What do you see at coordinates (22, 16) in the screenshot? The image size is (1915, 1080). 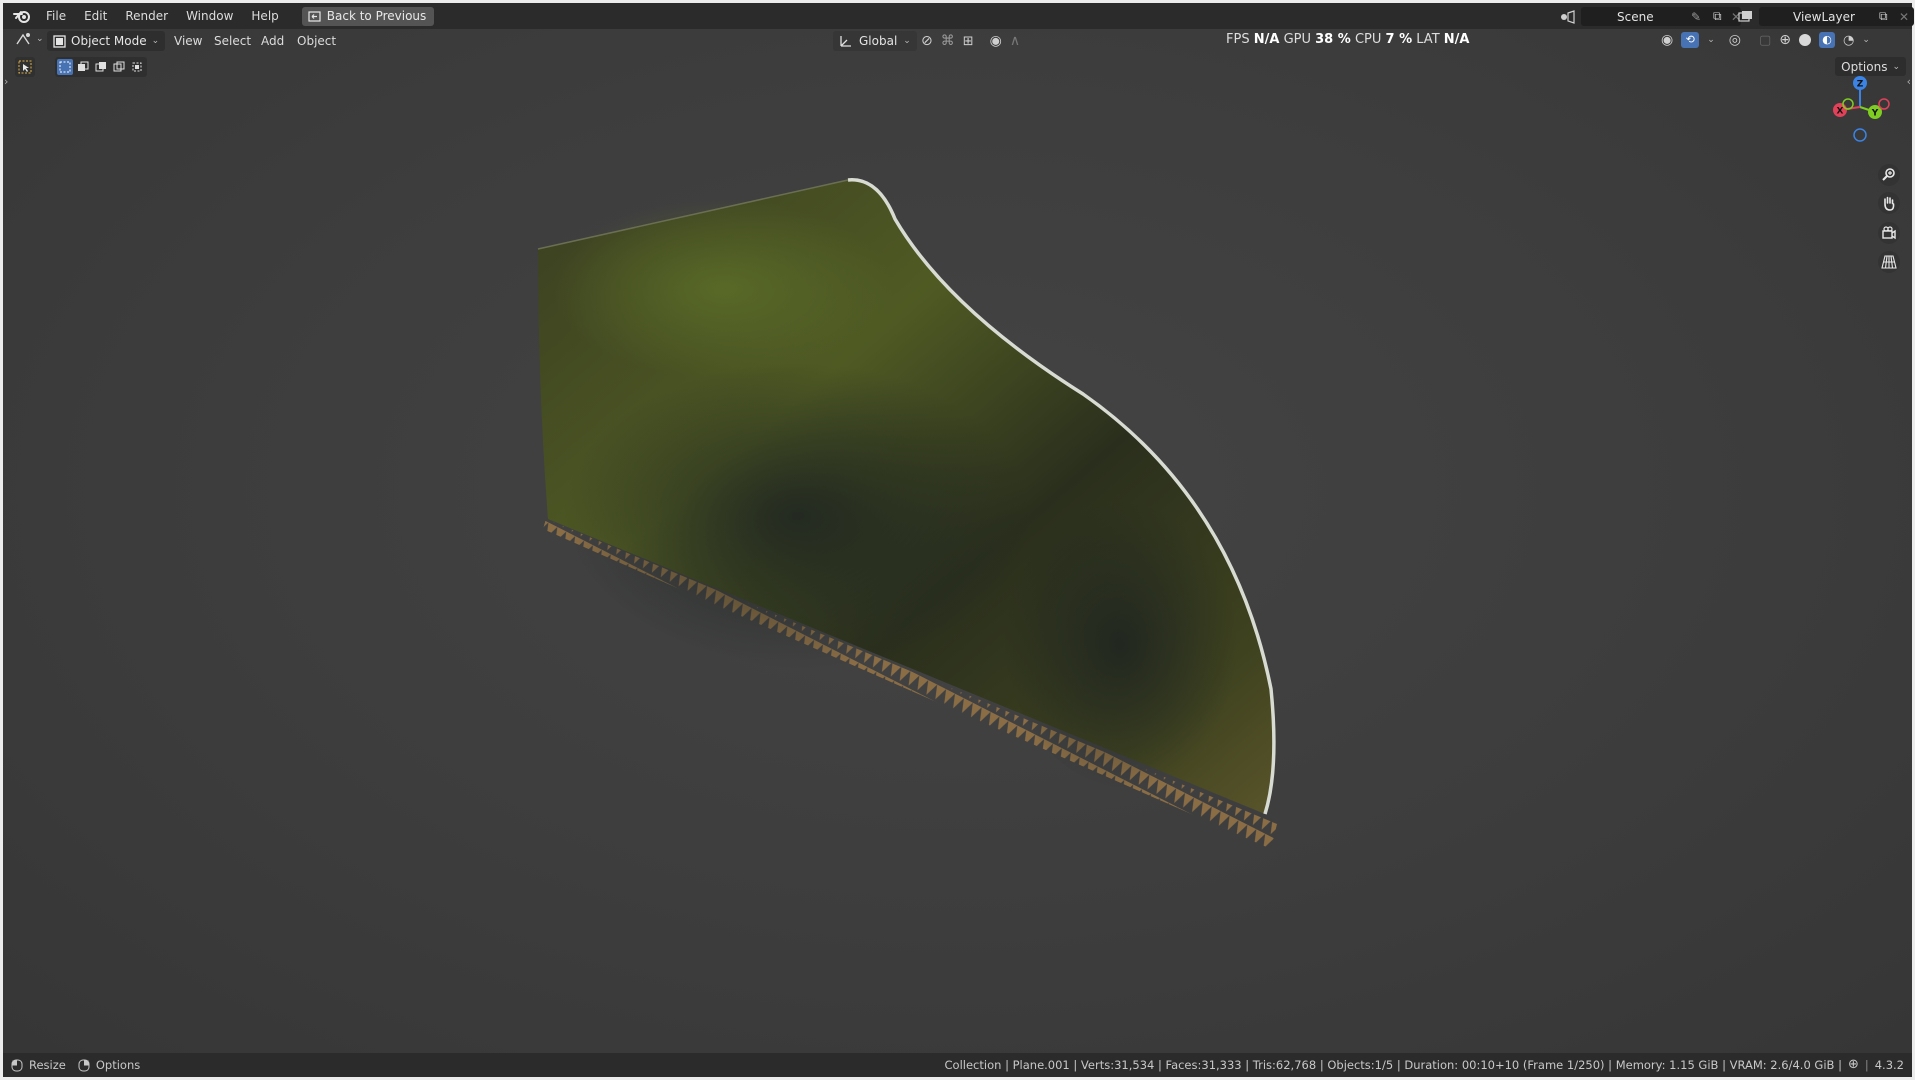 I see `blender-logo-icon` at bounding box center [22, 16].